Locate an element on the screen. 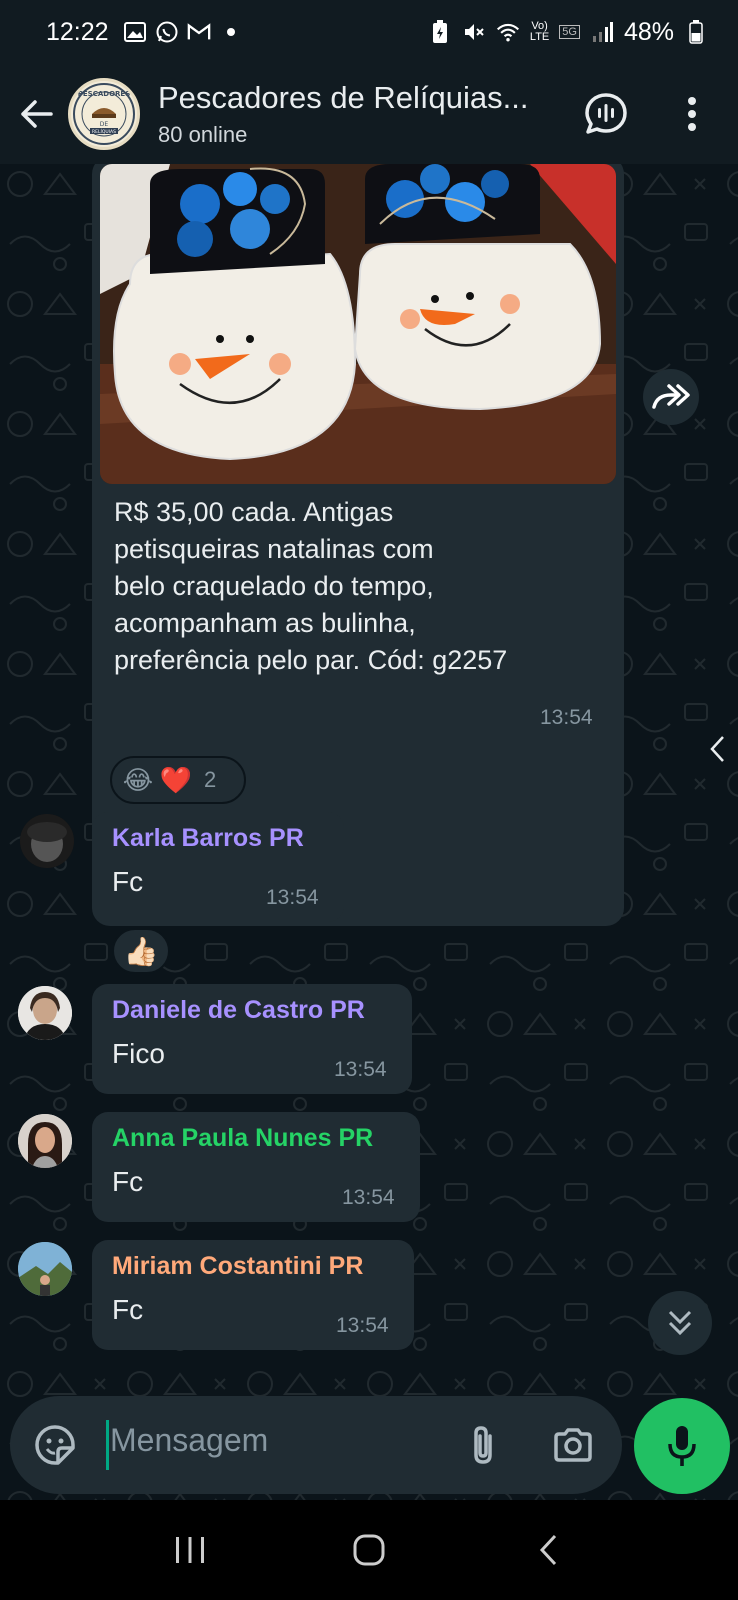 The width and height of the screenshot is (738, 1600). dot-icon is located at coordinates (231, 32).